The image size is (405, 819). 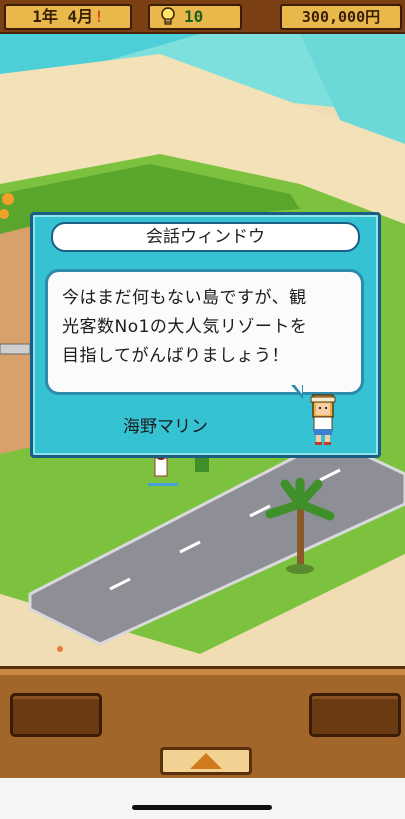 I want to click on idea-points-value: 10, so click(x=194, y=16).